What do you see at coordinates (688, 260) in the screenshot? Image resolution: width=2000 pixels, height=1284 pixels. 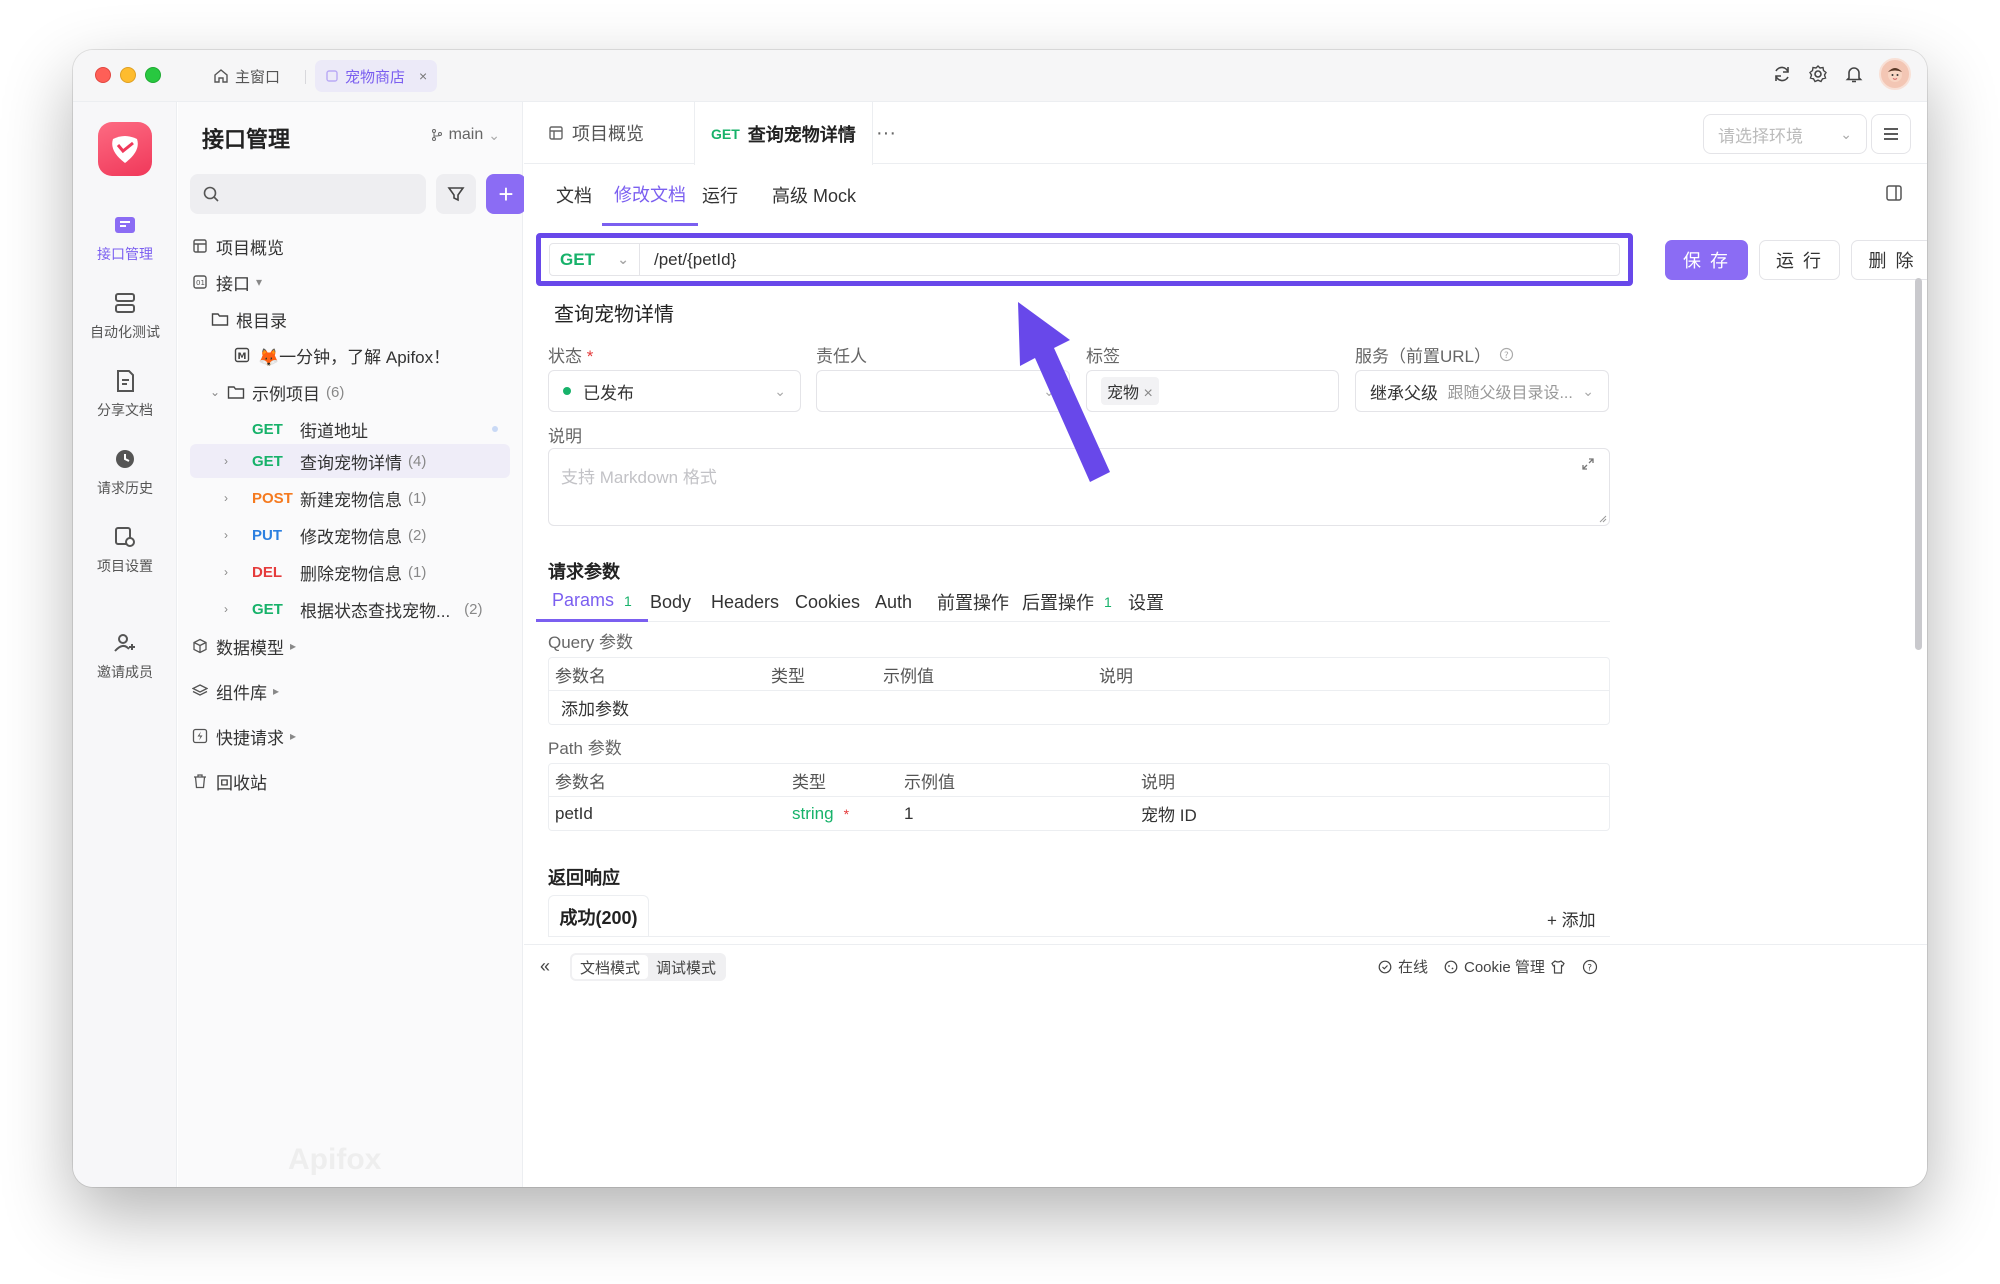 I see `path-input: /pet/{petId}` at bounding box center [688, 260].